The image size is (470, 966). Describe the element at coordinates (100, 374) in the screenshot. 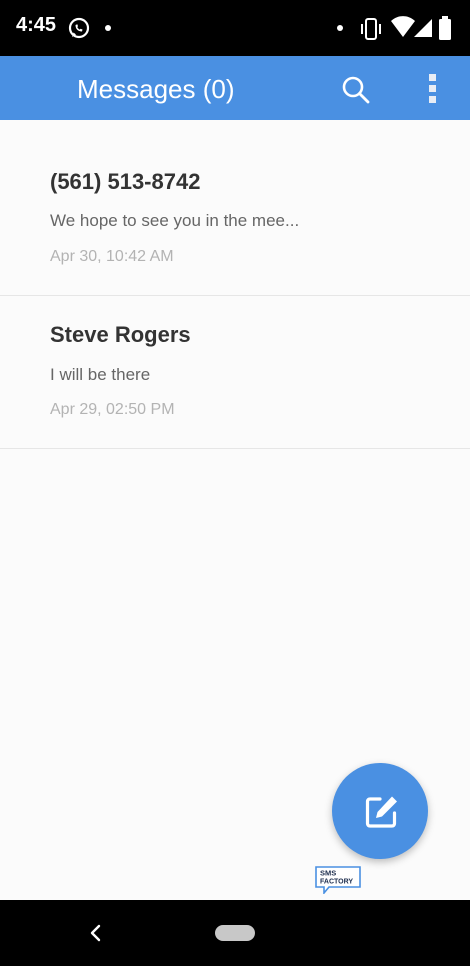

I see `message-preview: I will be there` at that location.